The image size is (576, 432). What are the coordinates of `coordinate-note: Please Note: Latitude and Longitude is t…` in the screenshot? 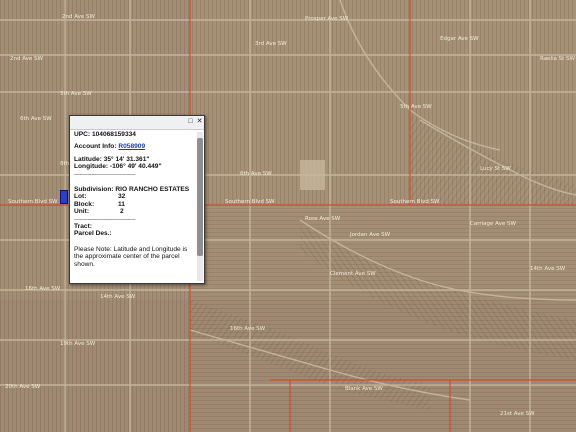 It's located at (131, 256).